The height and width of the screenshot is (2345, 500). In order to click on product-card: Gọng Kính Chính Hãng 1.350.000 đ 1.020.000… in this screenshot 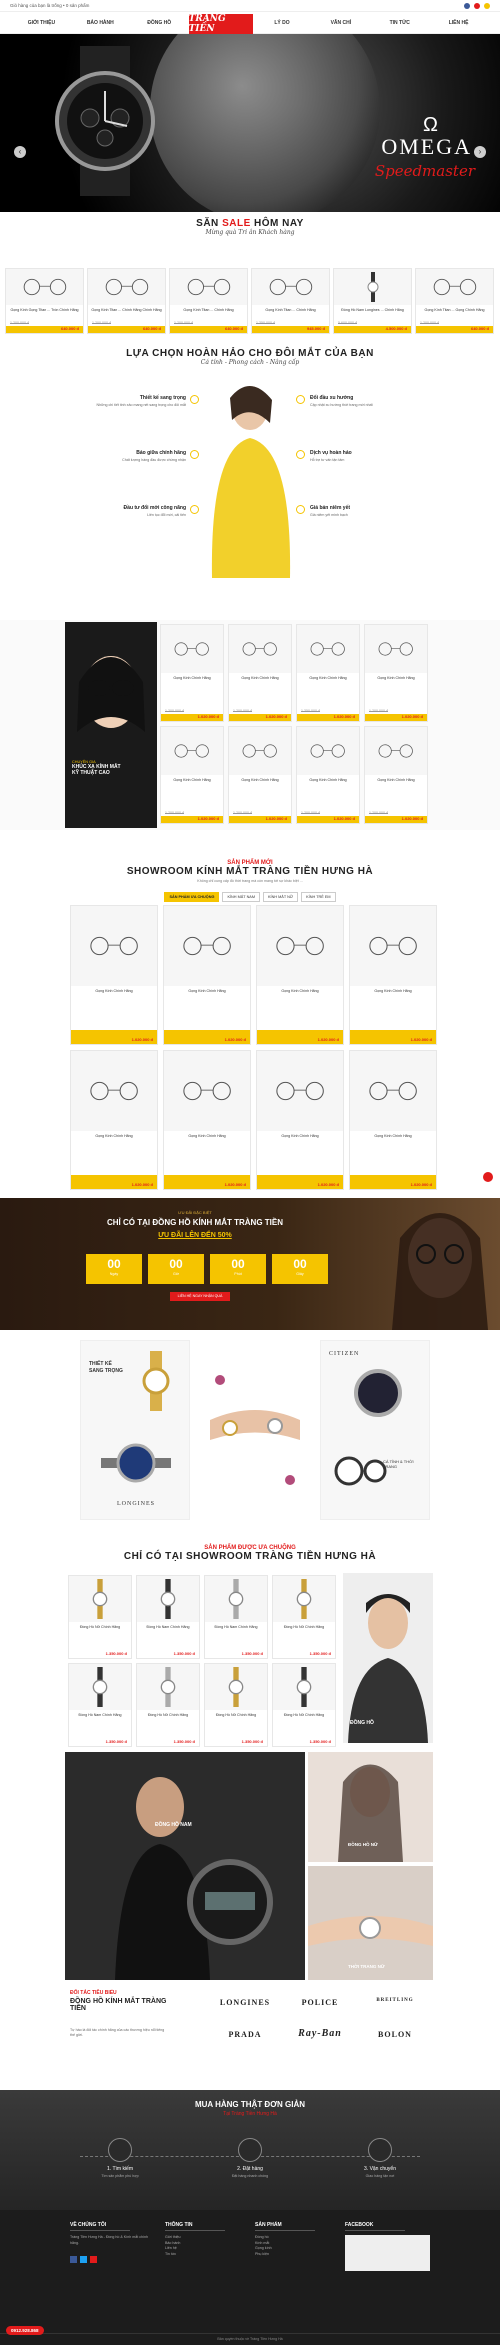, I will do `click(328, 673)`.